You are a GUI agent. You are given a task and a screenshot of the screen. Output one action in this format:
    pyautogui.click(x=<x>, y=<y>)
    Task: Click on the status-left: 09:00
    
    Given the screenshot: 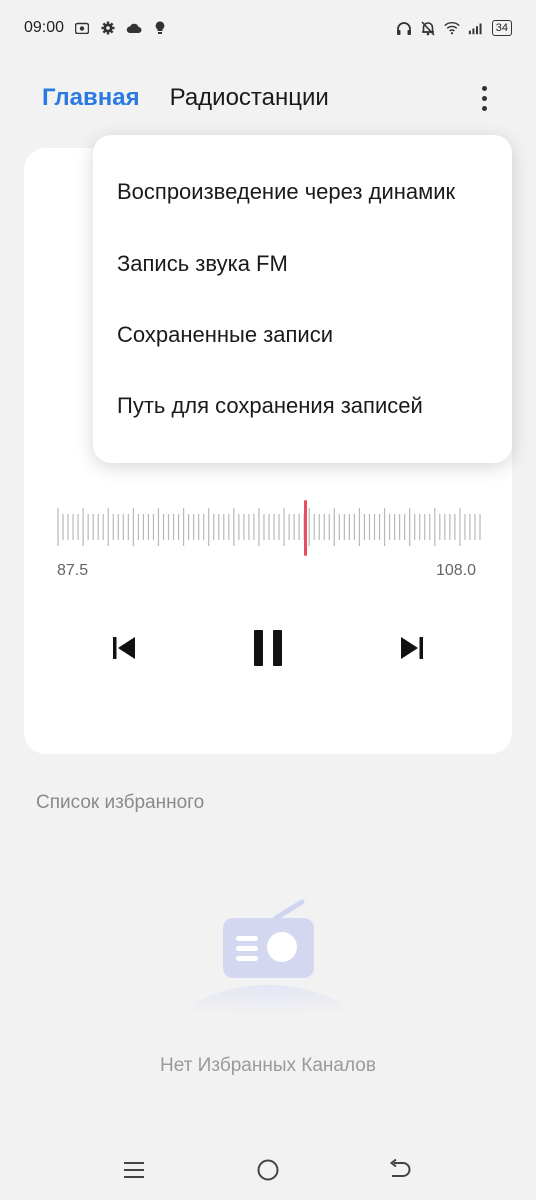 What is the action you would take?
    pyautogui.click(x=96, y=28)
    